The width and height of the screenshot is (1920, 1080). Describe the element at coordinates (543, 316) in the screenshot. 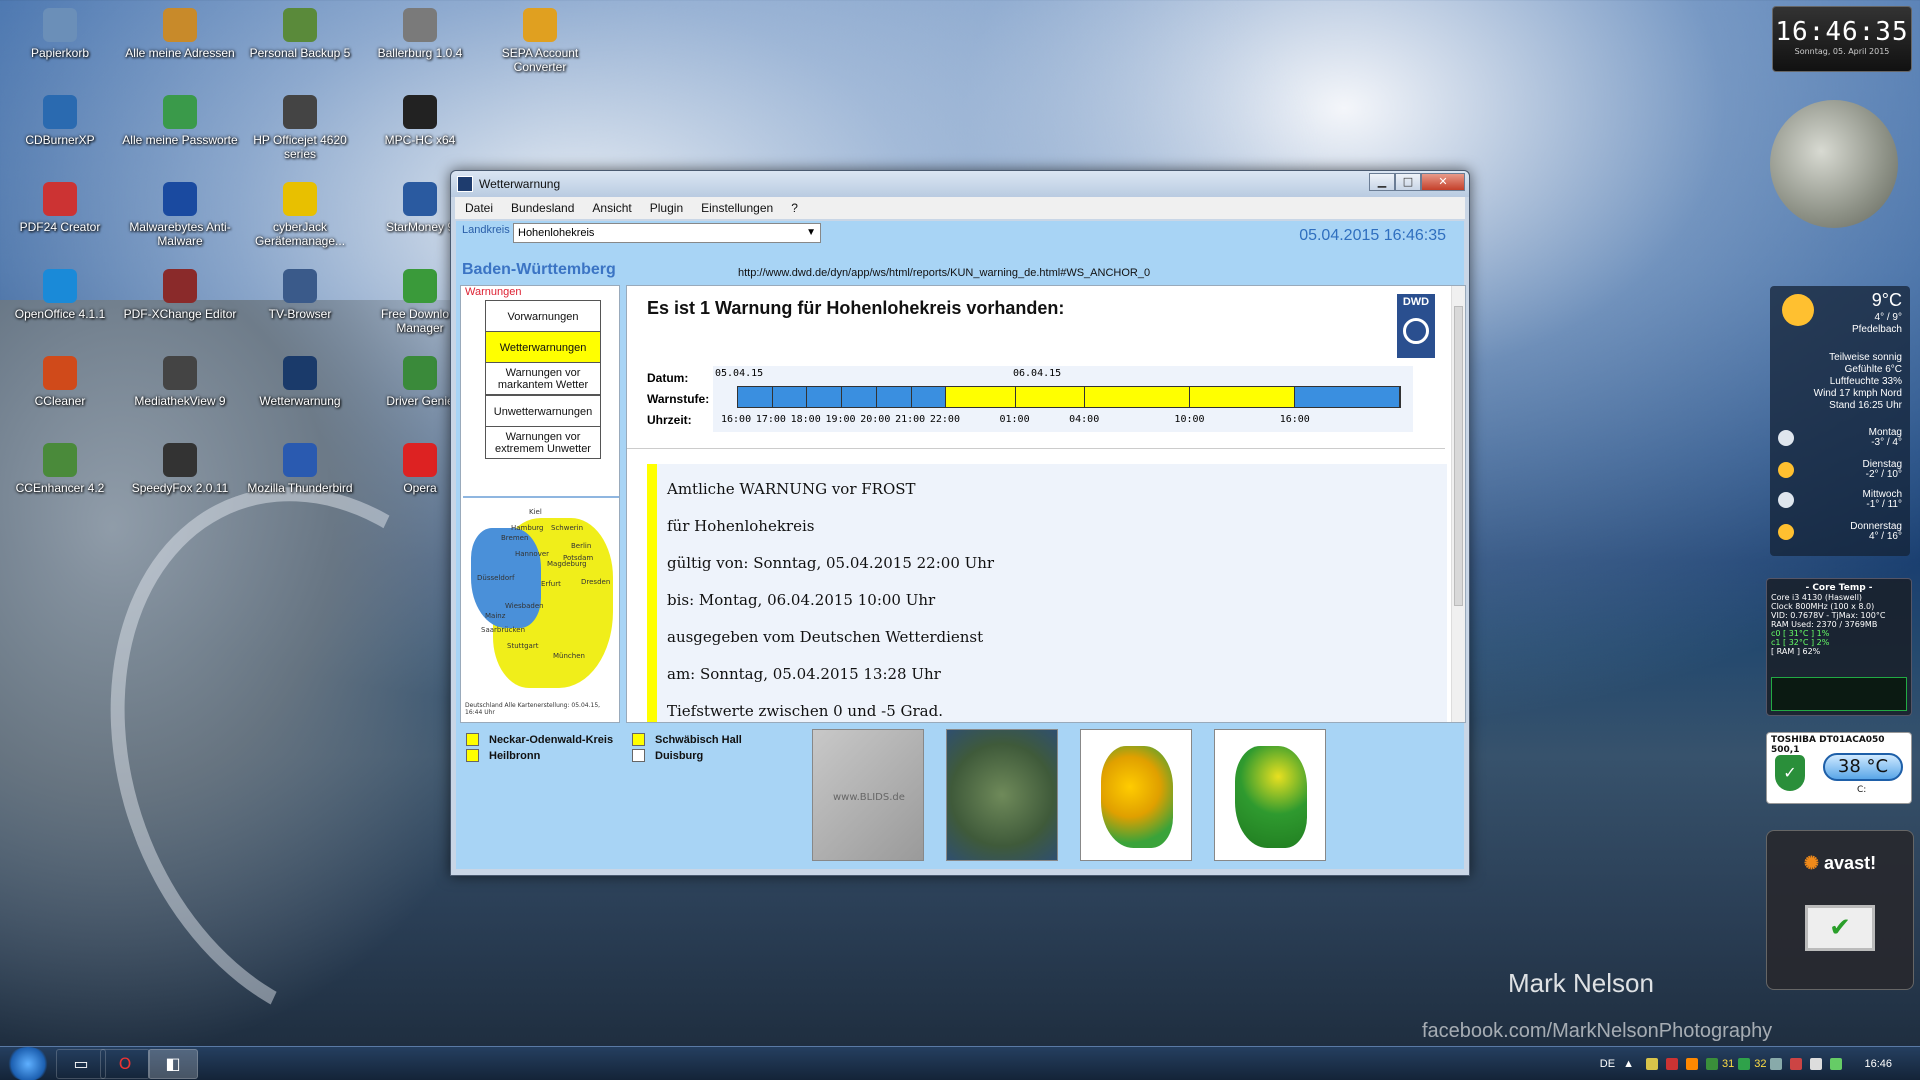

I see `nav-vorwarnungen: Vorwarnungen` at that location.